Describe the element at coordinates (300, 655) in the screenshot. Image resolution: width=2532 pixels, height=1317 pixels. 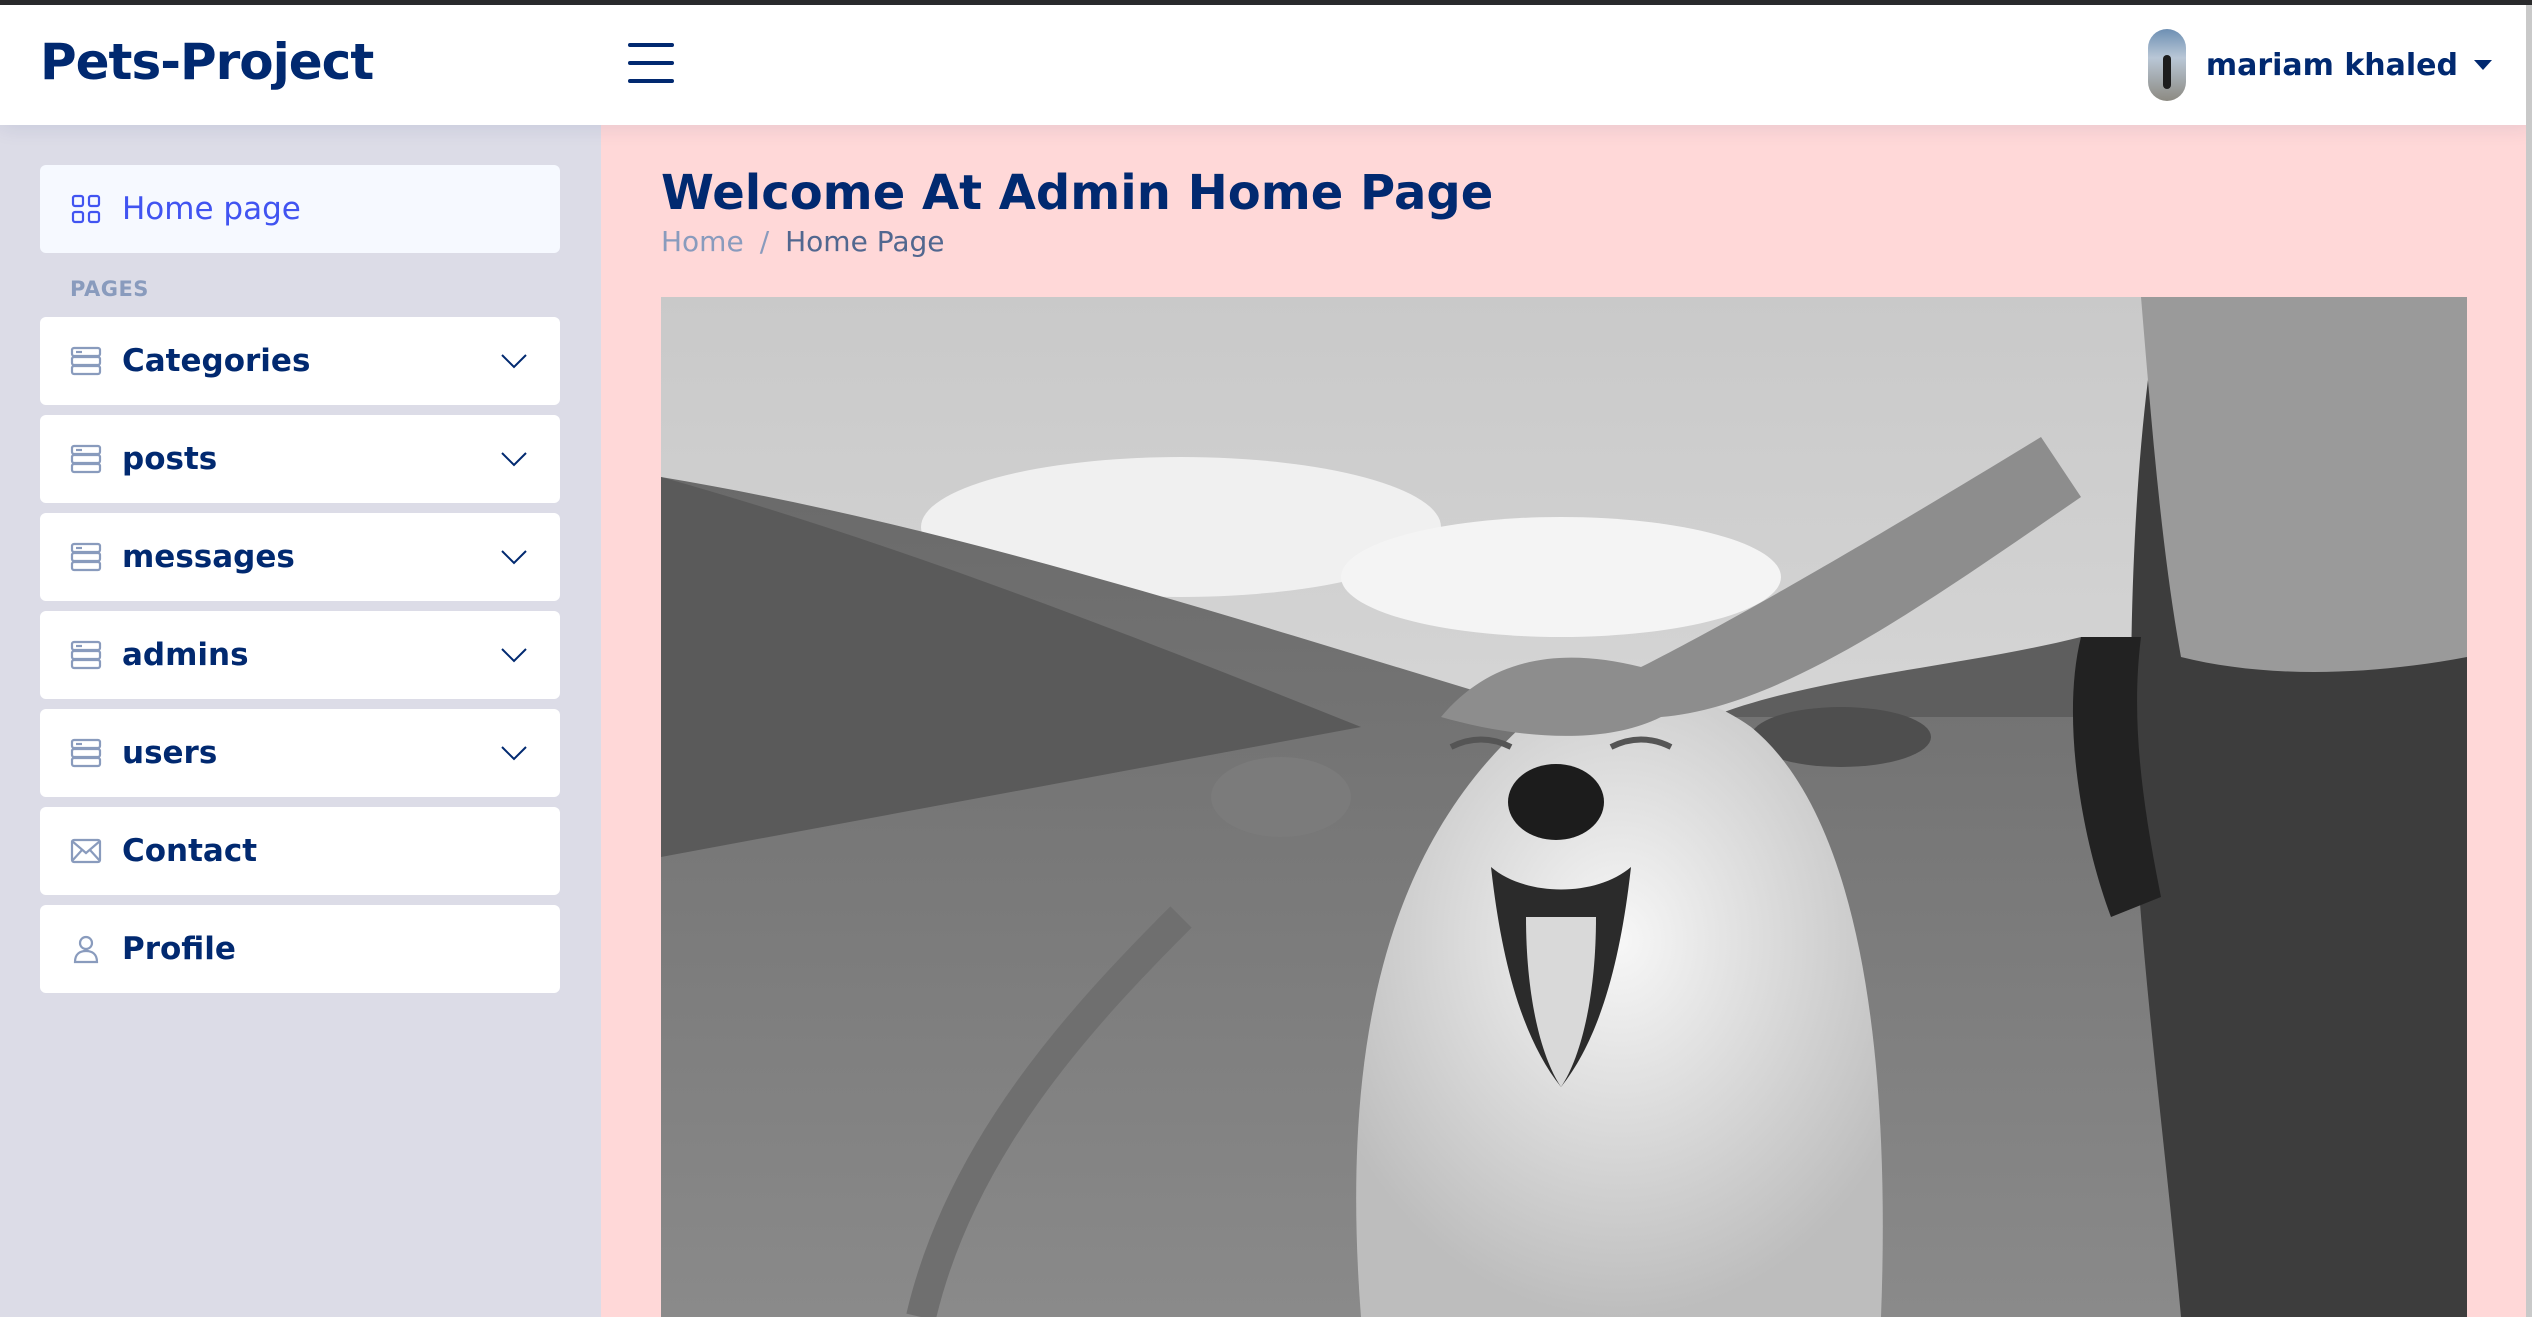
I see `sidebar-item-admins: admins` at that location.